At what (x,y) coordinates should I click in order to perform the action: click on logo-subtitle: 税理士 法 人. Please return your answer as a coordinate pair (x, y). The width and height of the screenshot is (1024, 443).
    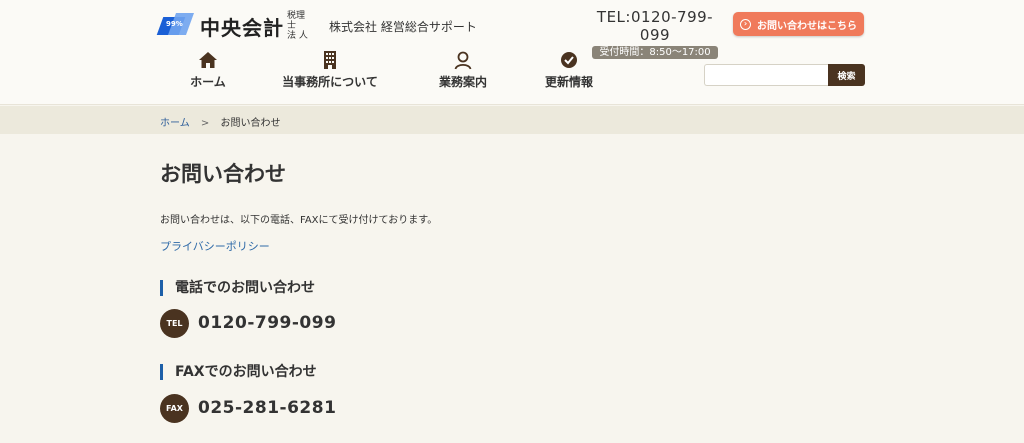
    Looking at the image, I should click on (300, 26).